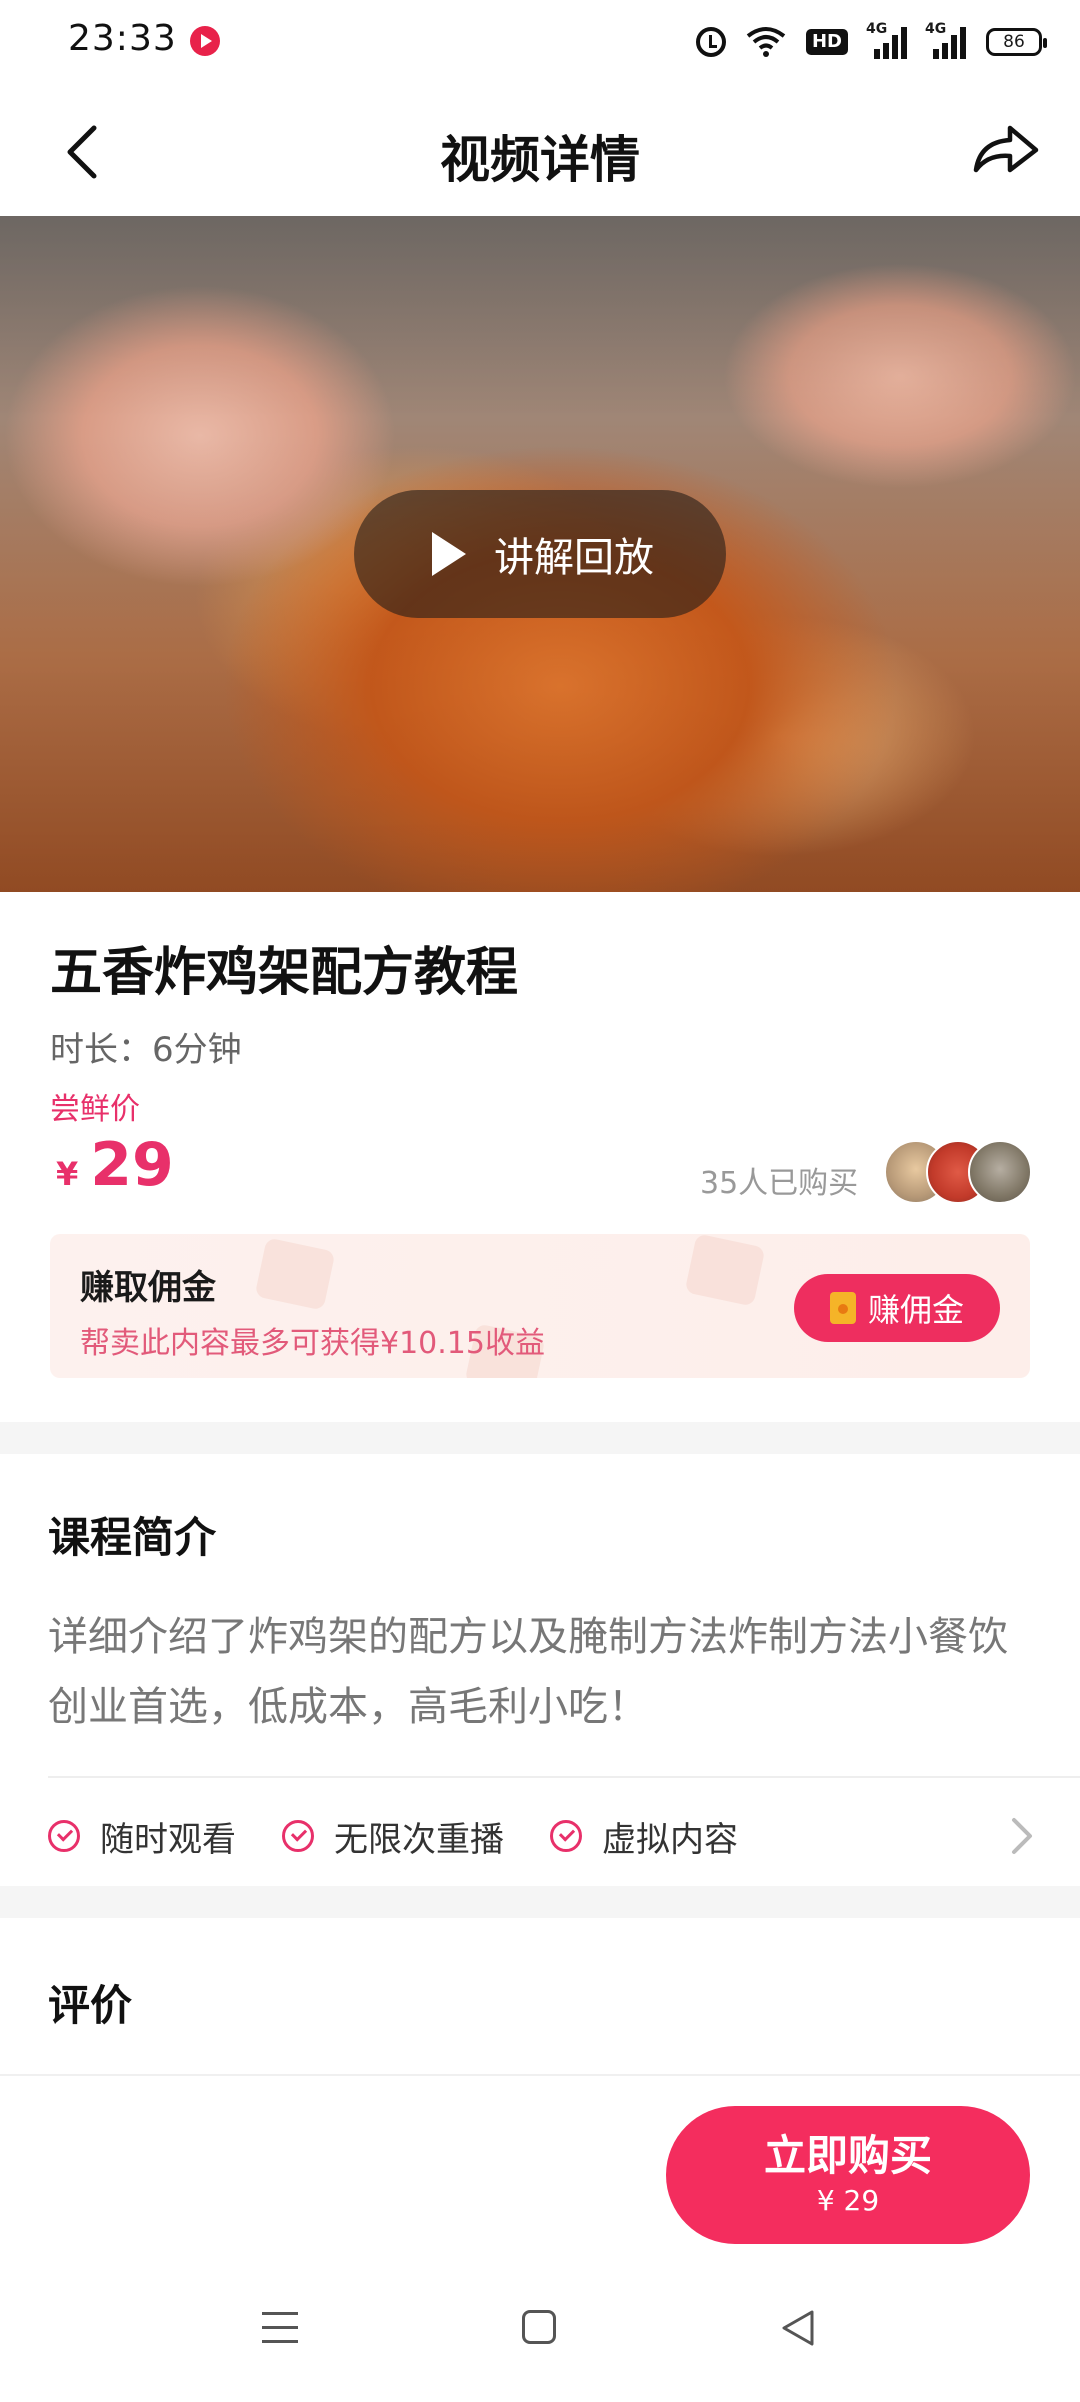  Describe the element at coordinates (540, 1306) in the screenshot. I see `commission-card: 赚取佣金 帮卖此内容最多可获得¥10.15收益 赚佣金` at that location.